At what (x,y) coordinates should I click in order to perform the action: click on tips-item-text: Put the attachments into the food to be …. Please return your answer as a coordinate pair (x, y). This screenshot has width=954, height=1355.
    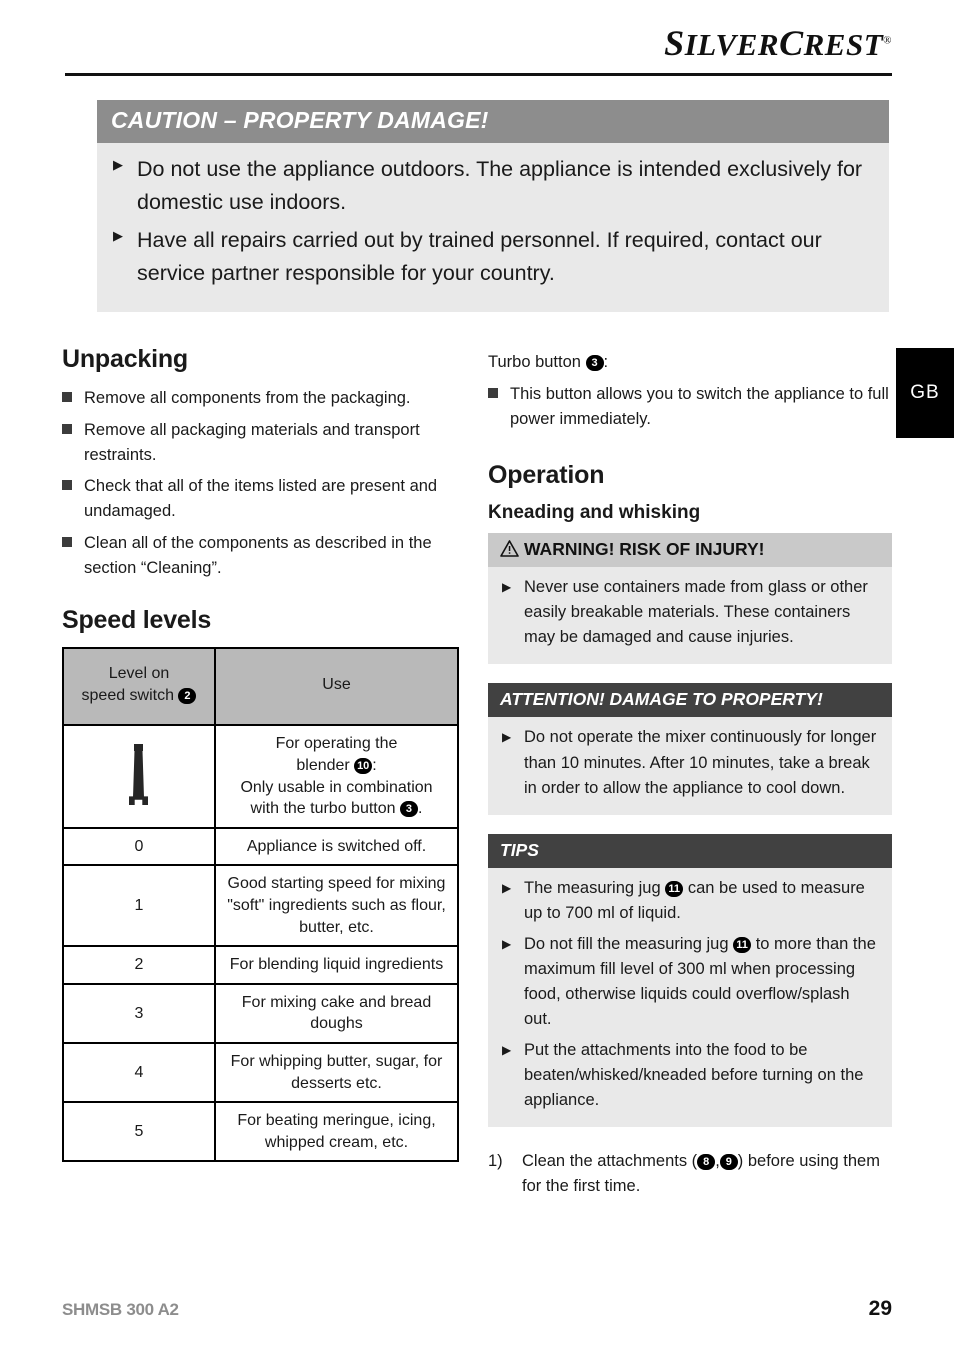
    Looking at the image, I should click on (694, 1075).